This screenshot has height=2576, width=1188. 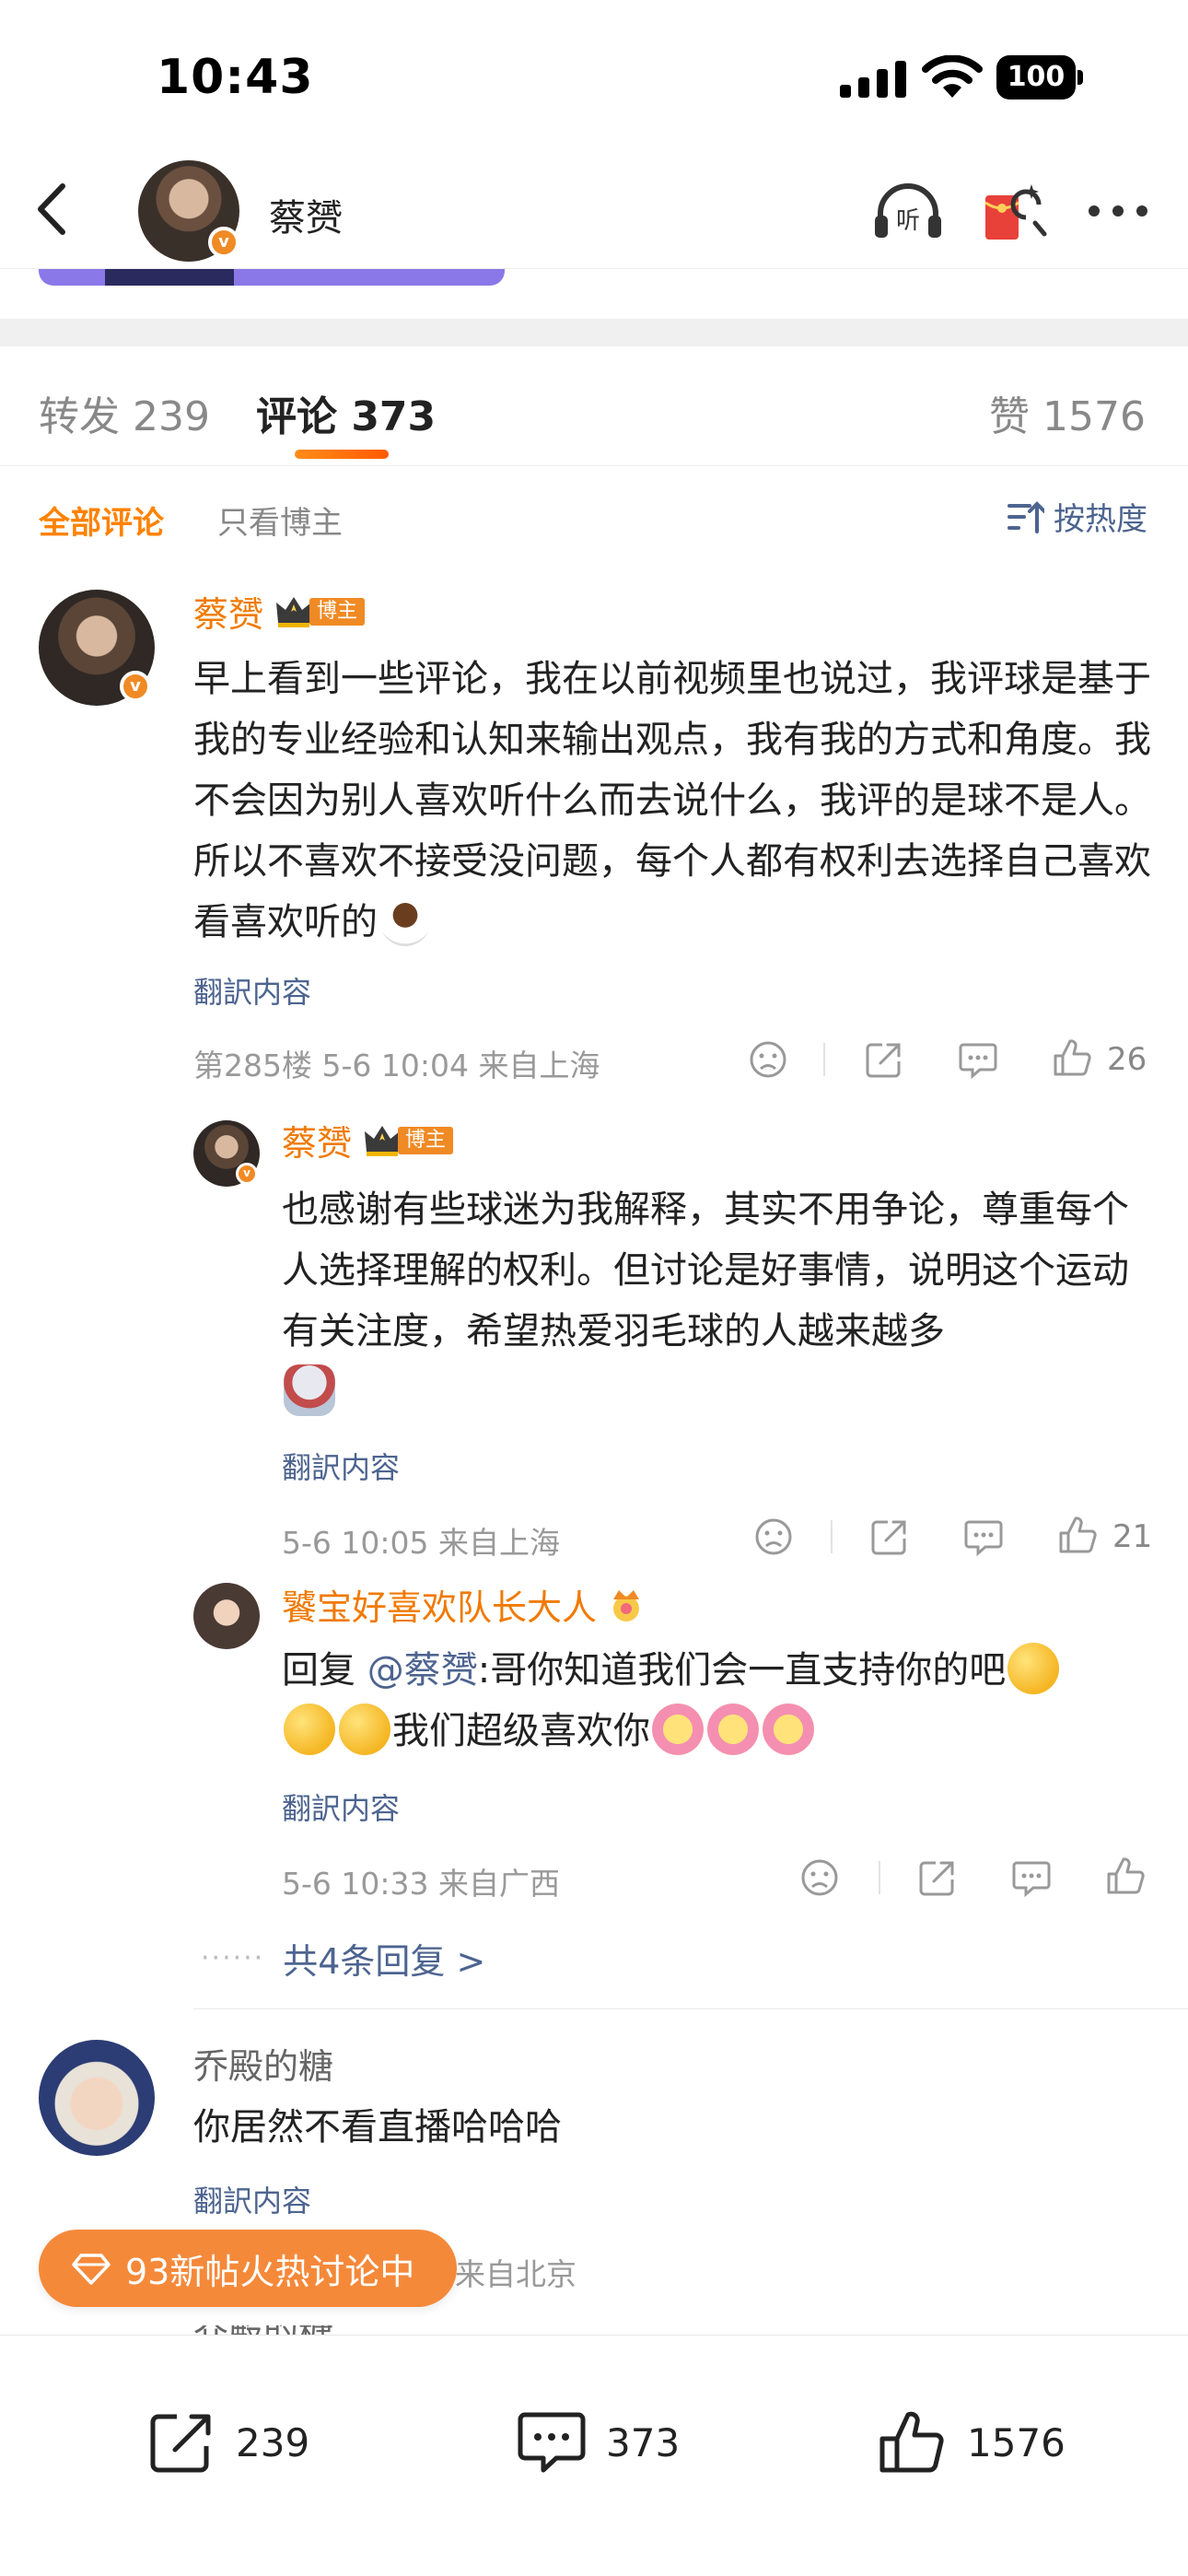 What do you see at coordinates (272, 277) in the screenshot?
I see `video-card-edge` at bounding box center [272, 277].